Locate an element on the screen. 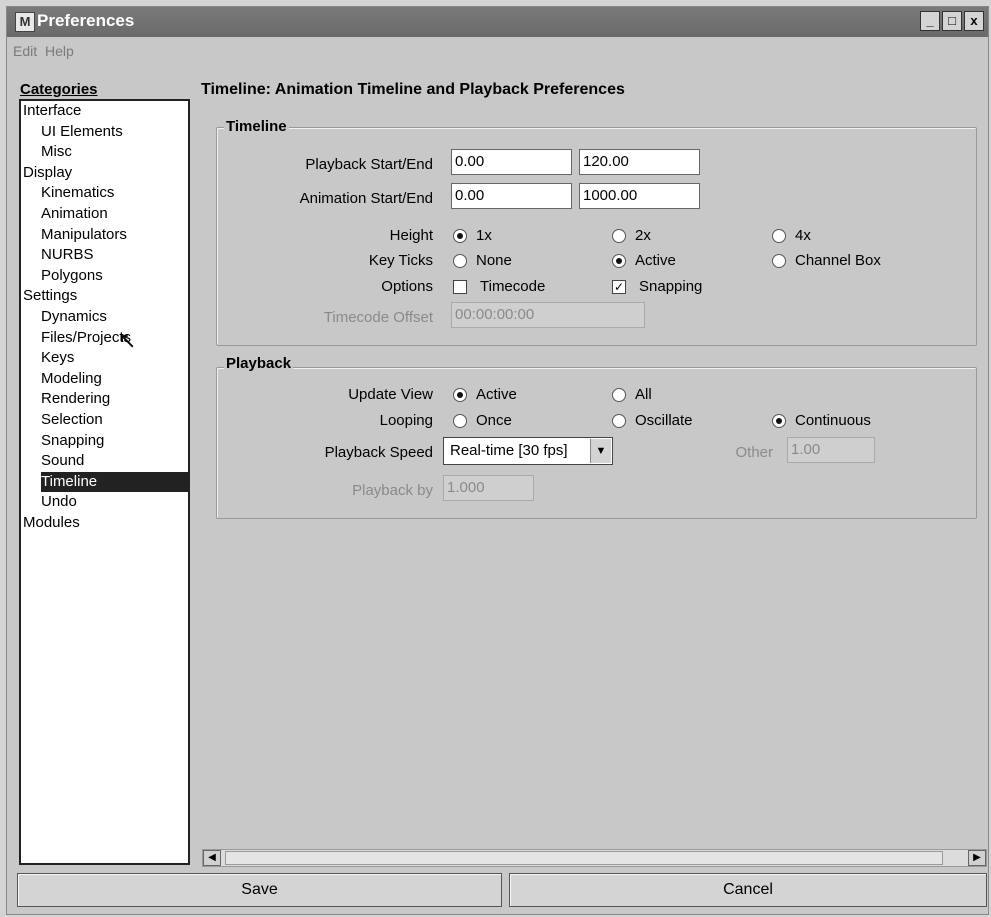 This screenshot has width=991, height=917. key-ticks-channel-box-label: Channel Box is located at coordinates (838, 260).